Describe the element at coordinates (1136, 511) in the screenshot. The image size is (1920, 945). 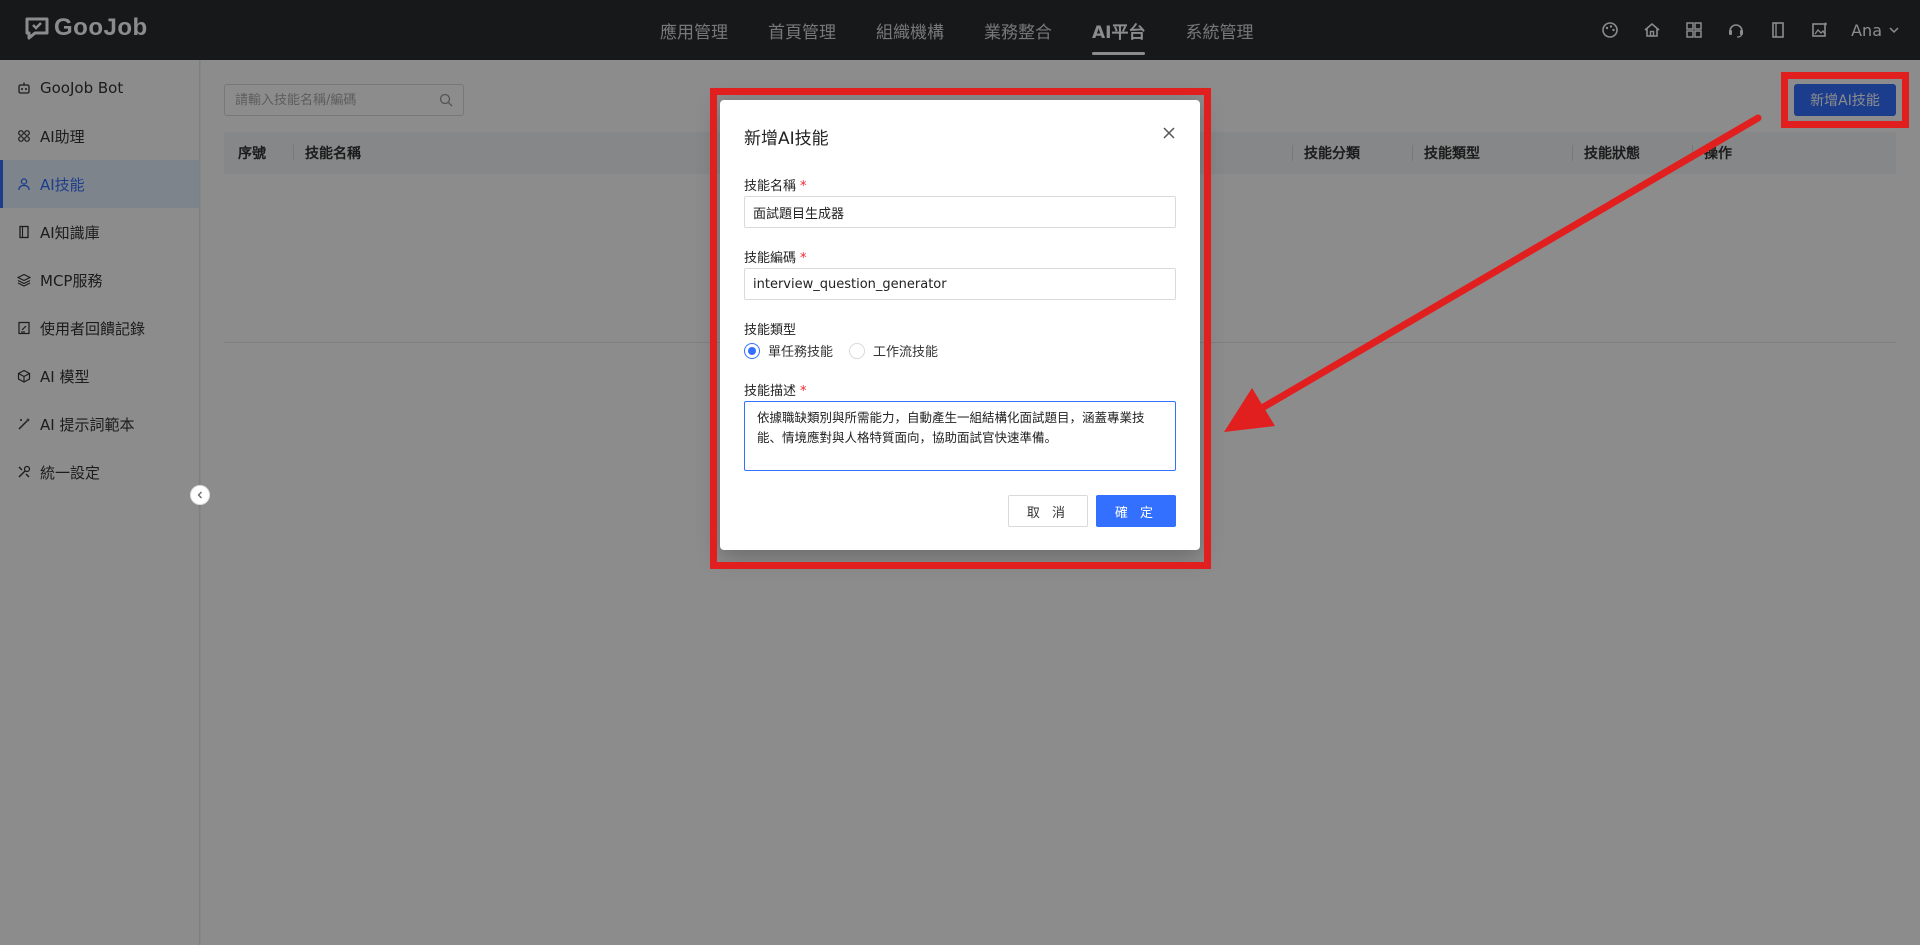
I see `confirm-button: 確 定` at that location.